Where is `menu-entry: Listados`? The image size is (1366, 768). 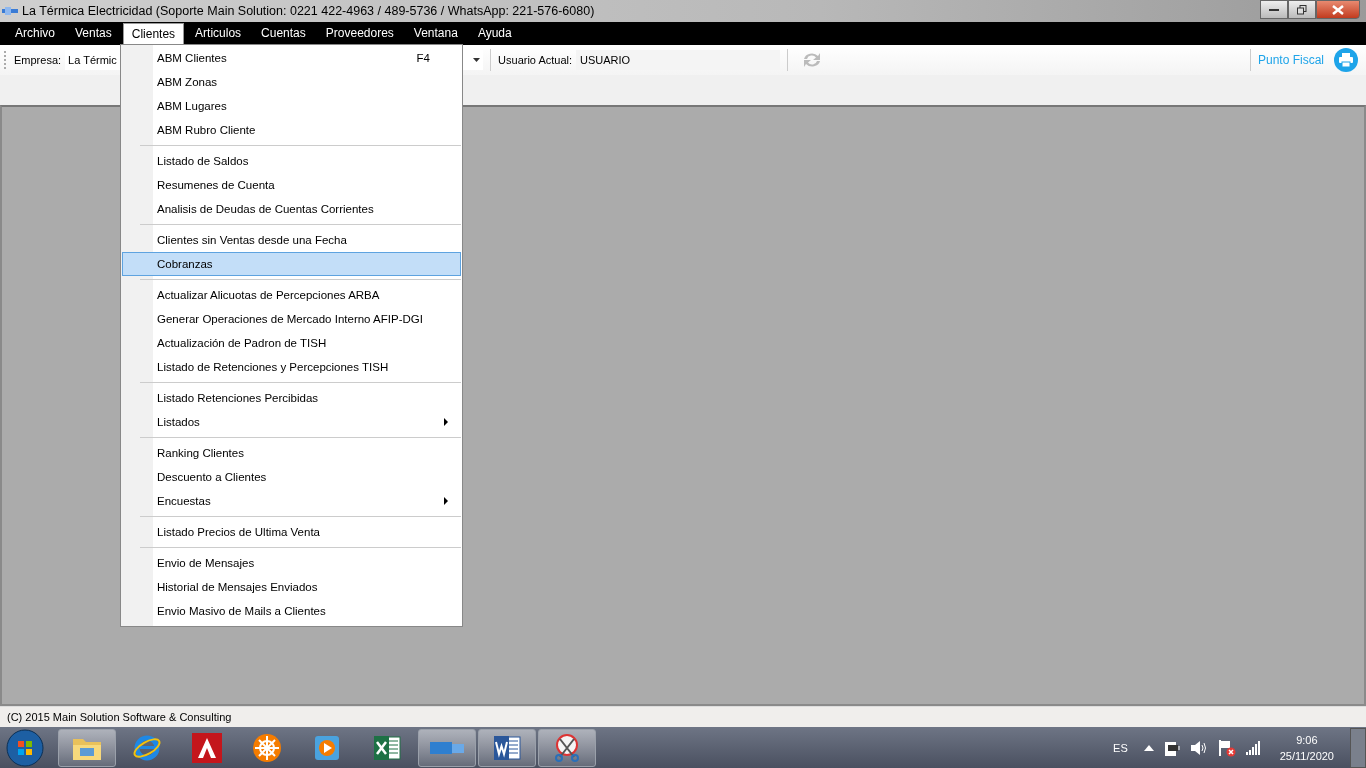 menu-entry: Listados is located at coordinates (291, 422).